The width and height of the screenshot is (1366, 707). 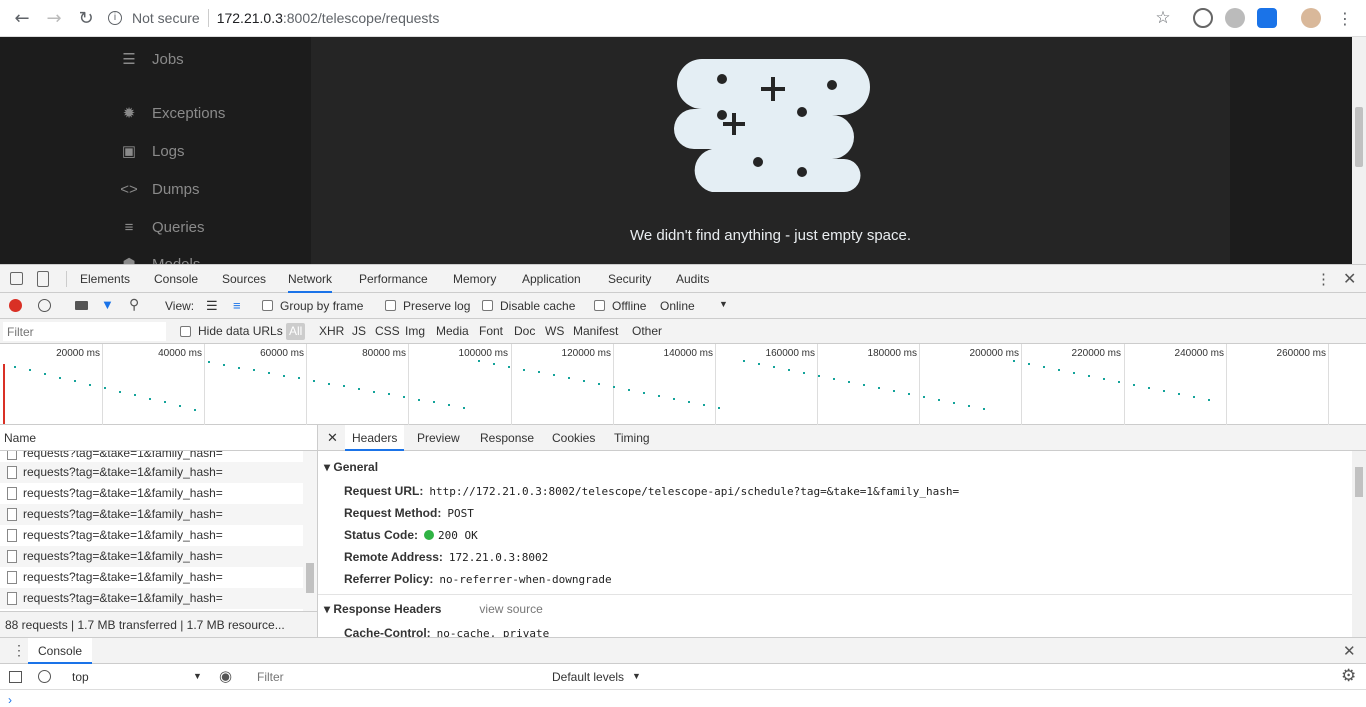 What do you see at coordinates (185, 331) in the screenshot?
I see `hide-data-urls-checkbox` at bounding box center [185, 331].